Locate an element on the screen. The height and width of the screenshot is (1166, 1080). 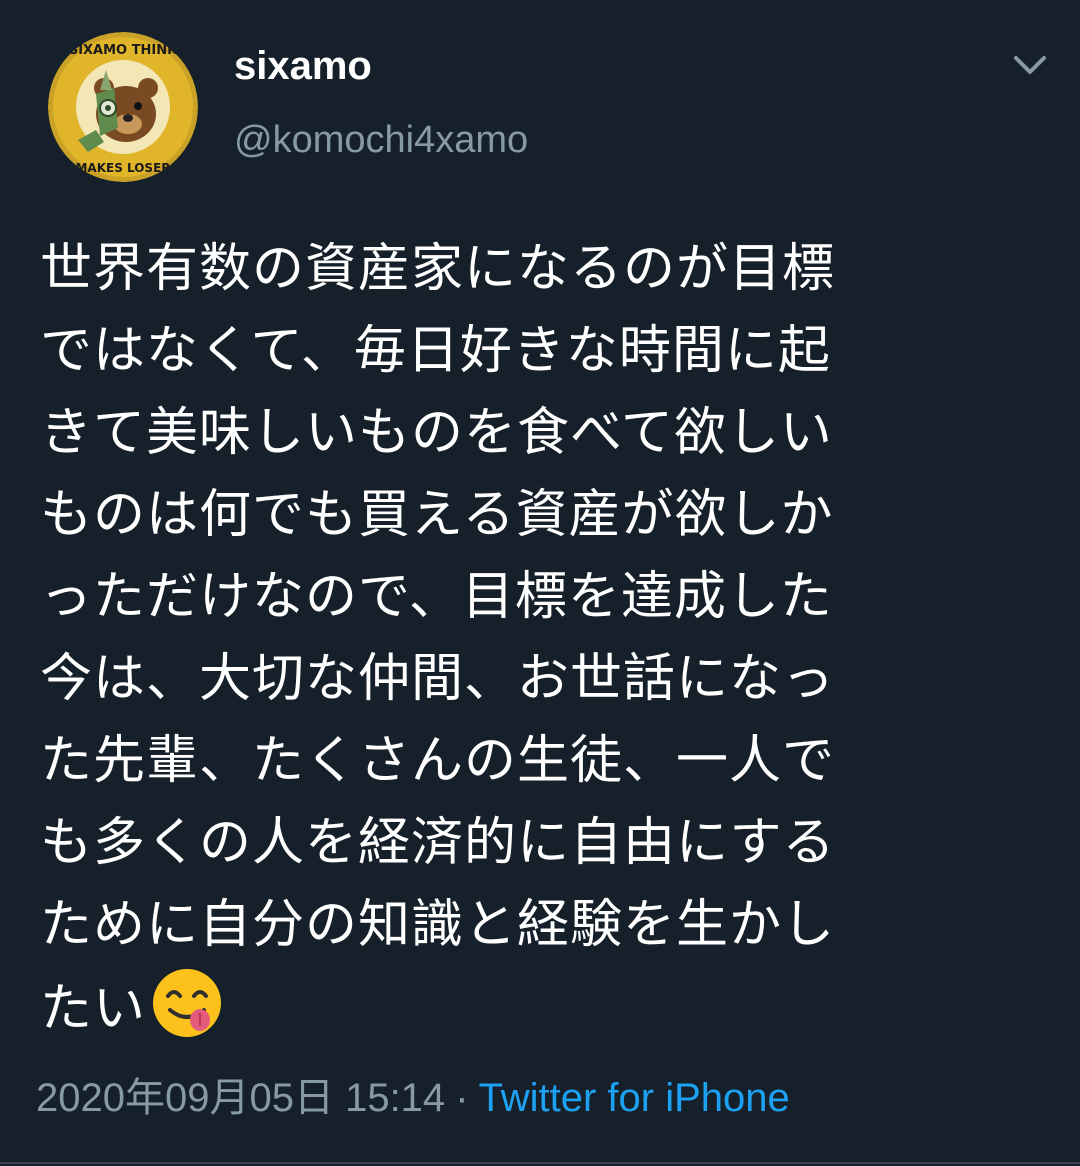
display-name: sixamo is located at coordinates (303, 66).